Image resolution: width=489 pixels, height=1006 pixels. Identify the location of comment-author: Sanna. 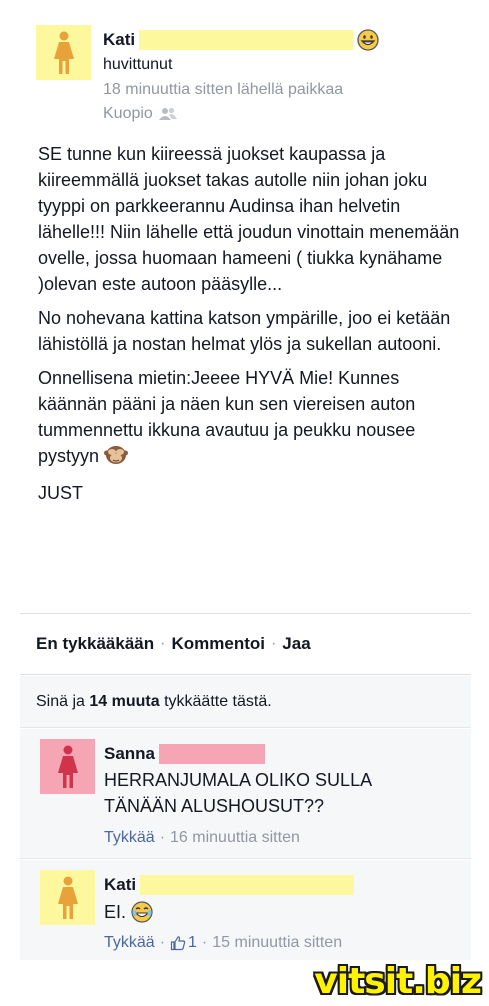
(129, 754).